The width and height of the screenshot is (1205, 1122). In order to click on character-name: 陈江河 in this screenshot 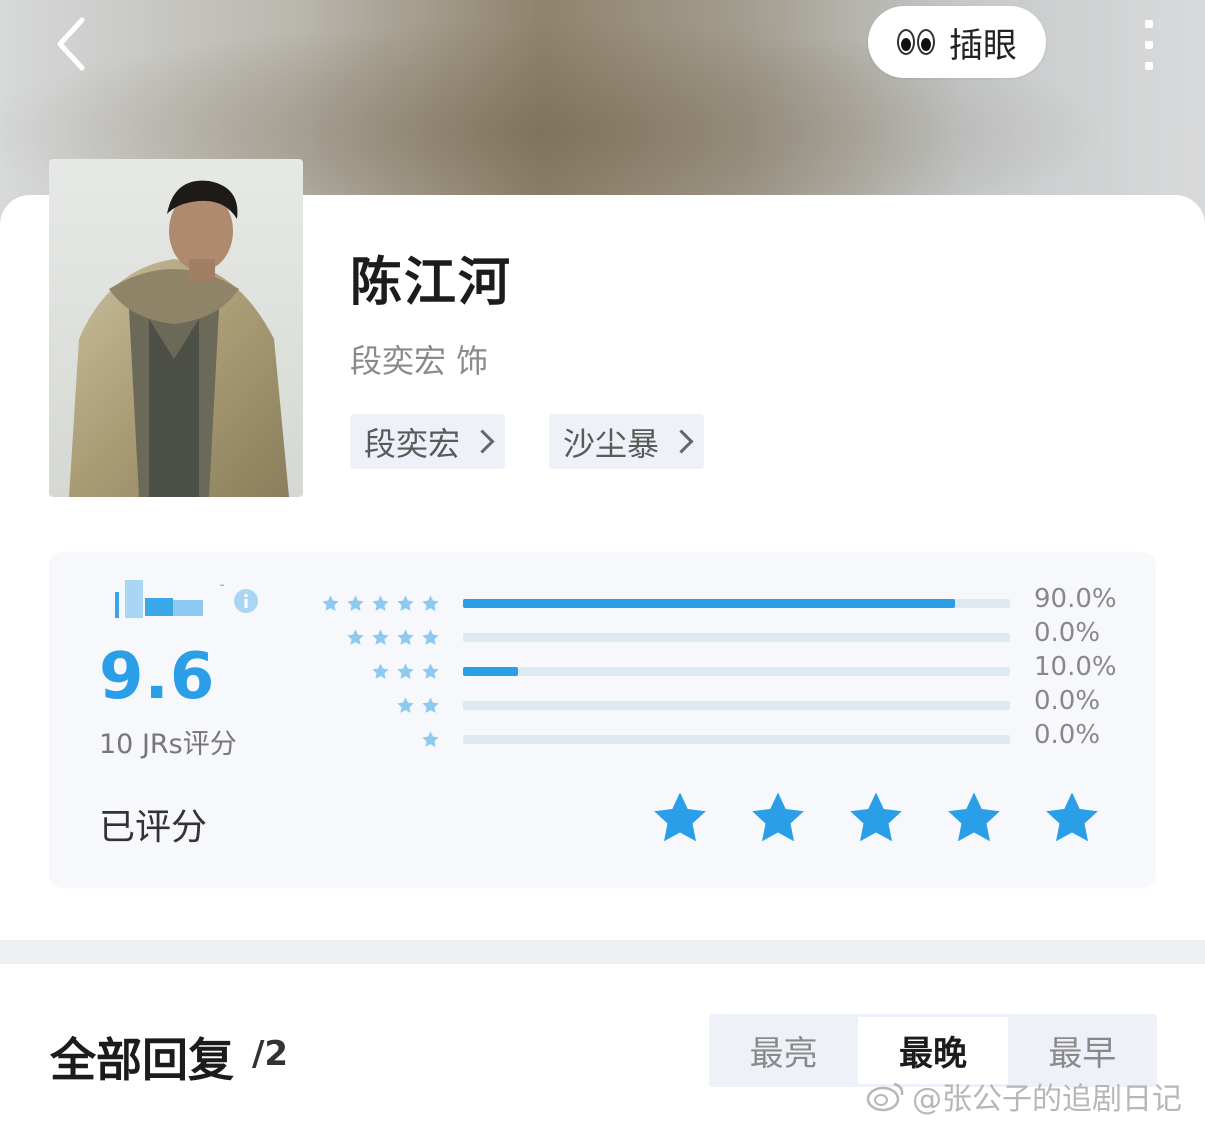, I will do `click(431, 283)`.